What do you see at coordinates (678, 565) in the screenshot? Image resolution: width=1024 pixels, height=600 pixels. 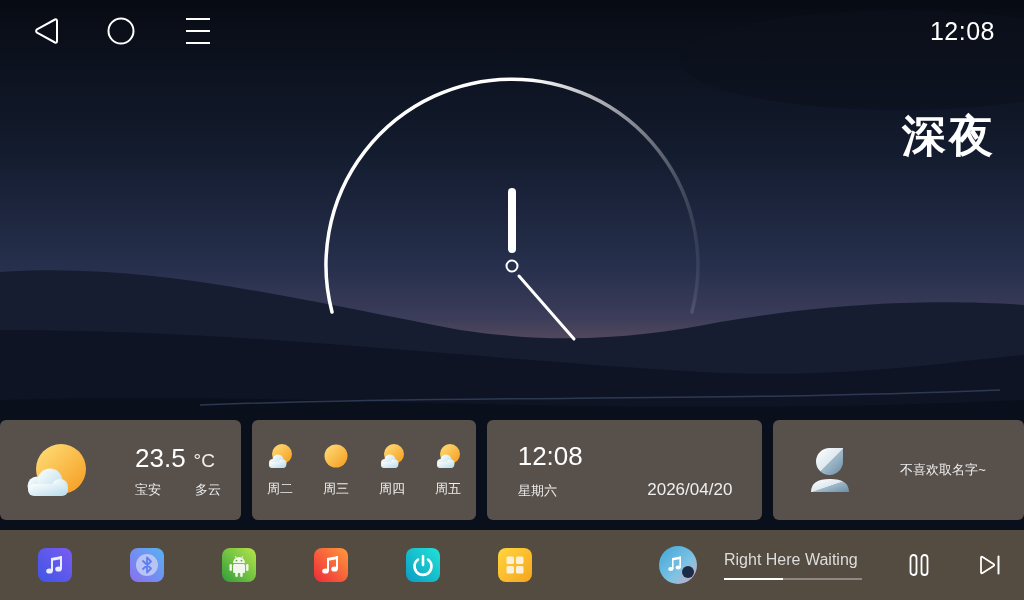 I see `album-art-icon` at bounding box center [678, 565].